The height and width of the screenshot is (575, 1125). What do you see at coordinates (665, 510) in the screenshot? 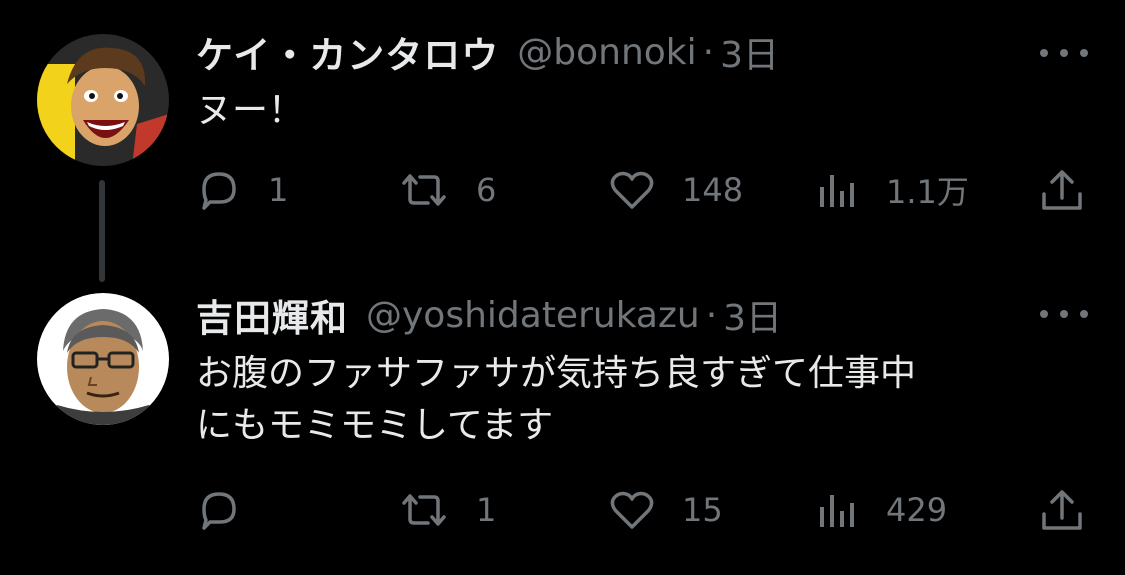
I see `like-button: 15` at bounding box center [665, 510].